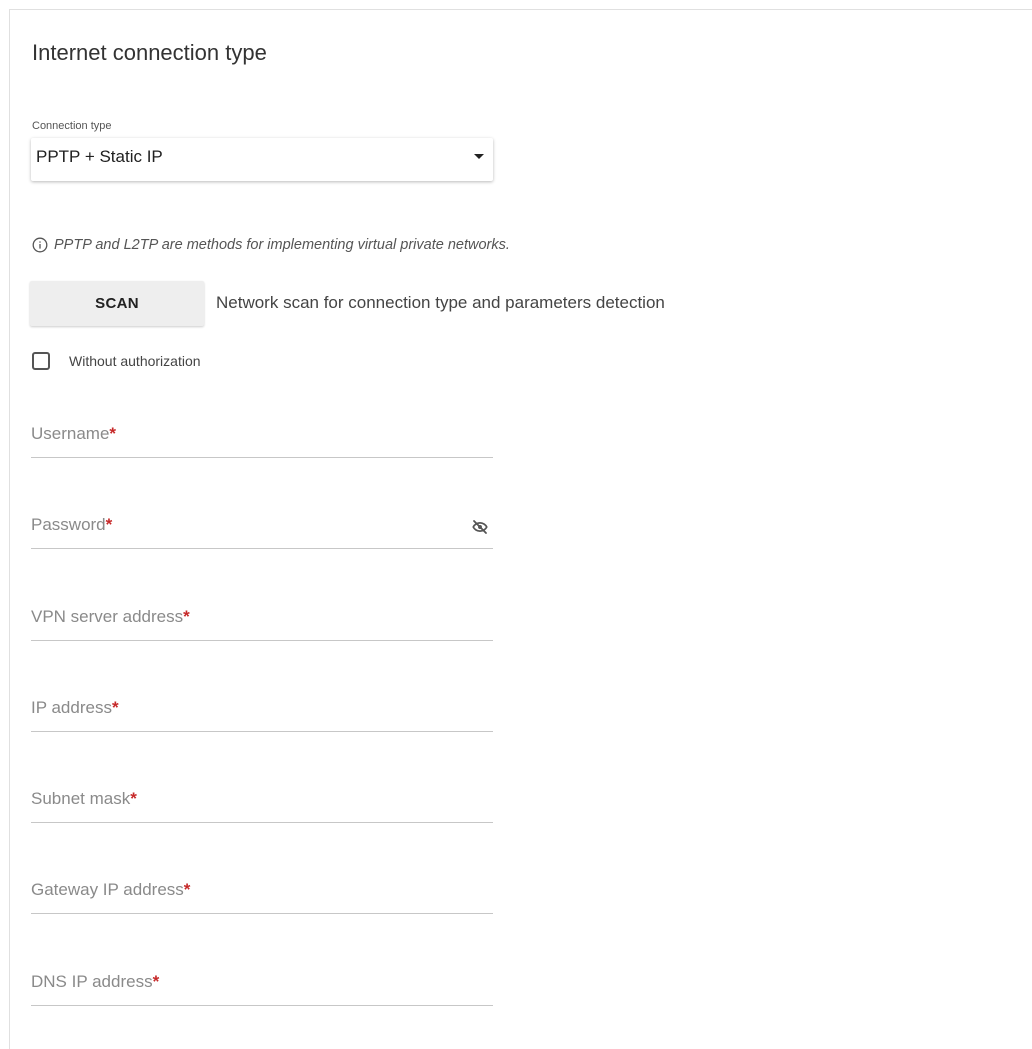 This screenshot has width=1032, height=1049. I want to click on subnet-mask-field: Subnet mask*, so click(262, 803).